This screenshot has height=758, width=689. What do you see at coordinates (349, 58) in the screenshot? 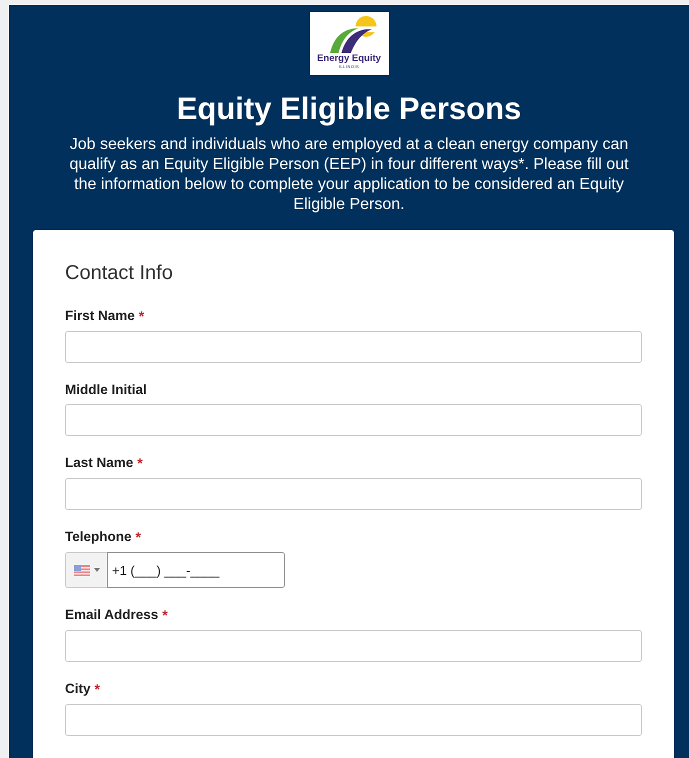
I see `logo-wordmark: Energy Equity` at bounding box center [349, 58].